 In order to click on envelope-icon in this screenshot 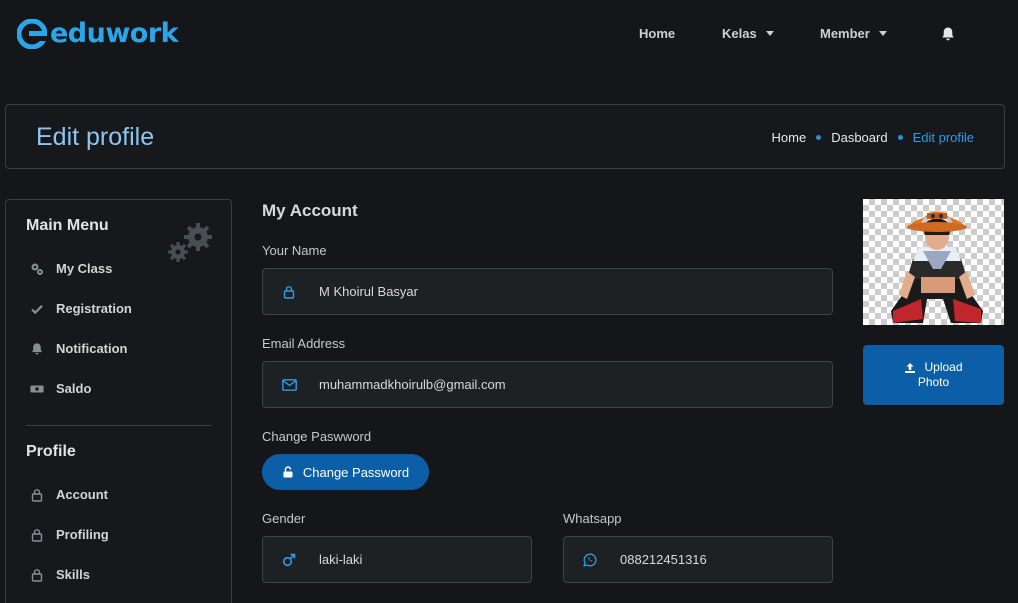, I will do `click(289, 385)`.